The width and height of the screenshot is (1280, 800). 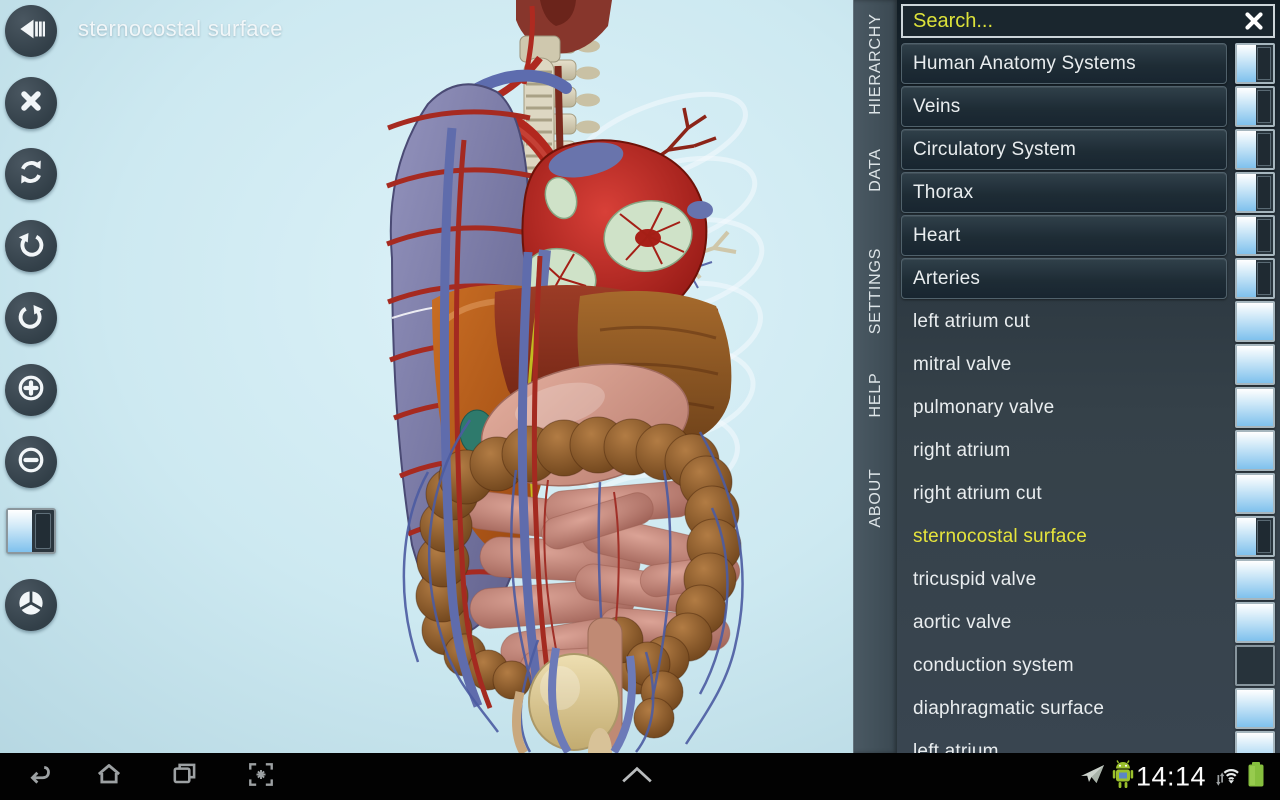 What do you see at coordinates (995, 149) in the screenshot?
I see `item-label: Circulatory System` at bounding box center [995, 149].